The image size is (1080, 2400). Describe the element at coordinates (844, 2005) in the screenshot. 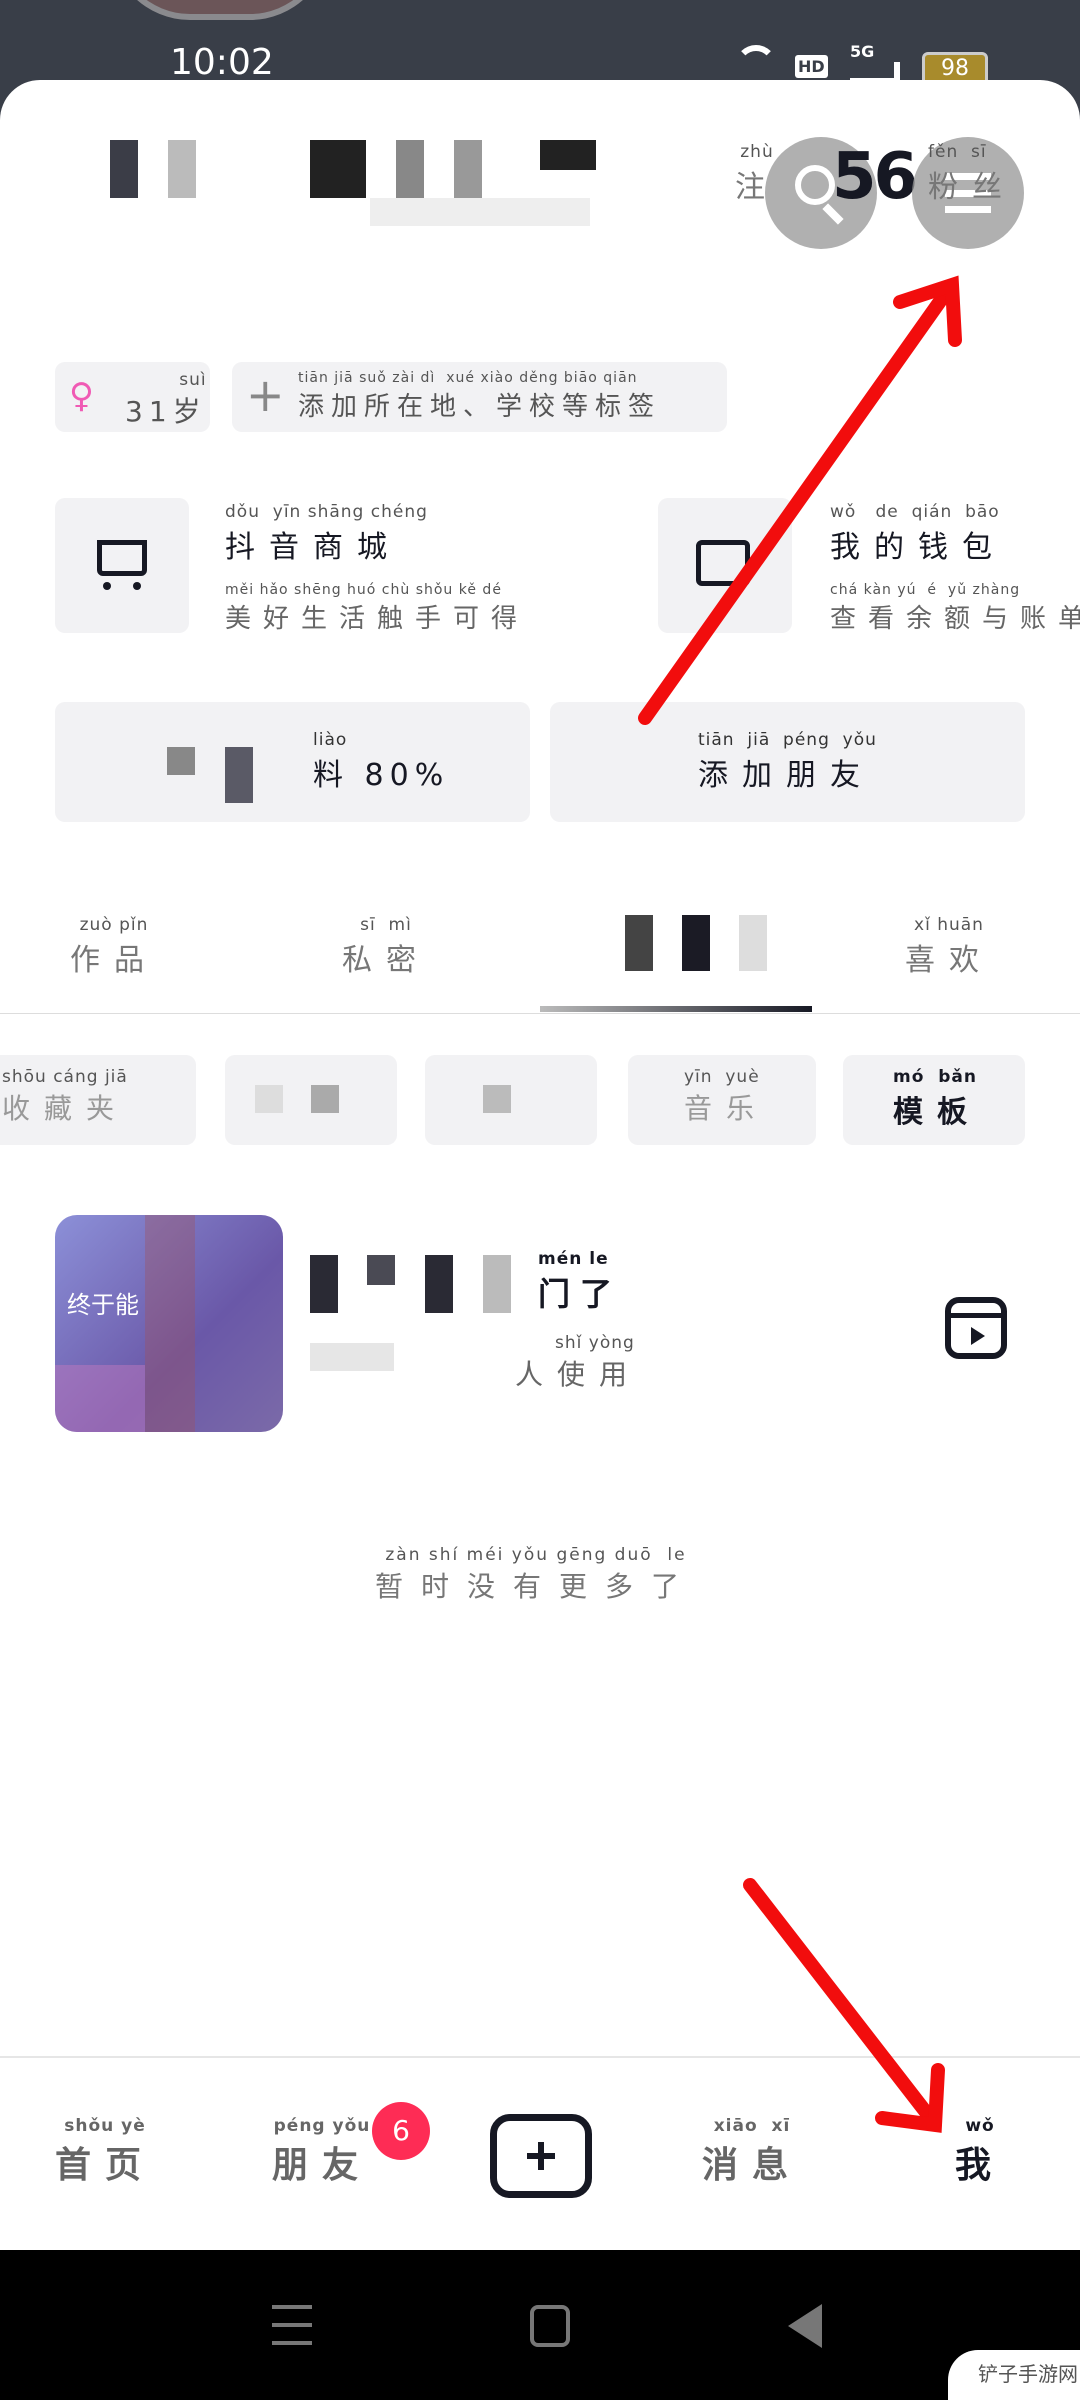

I see `arrow-to-me-tab` at that location.